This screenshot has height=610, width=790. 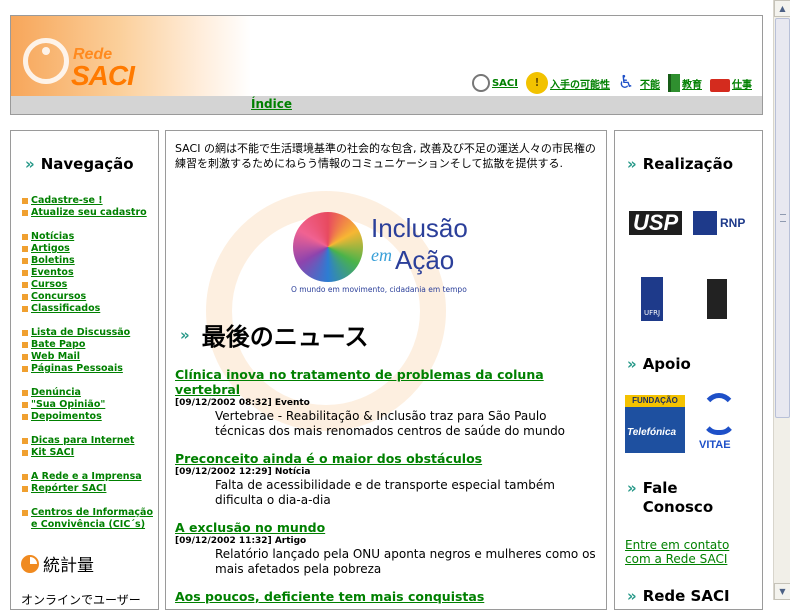 I want to click on usp-logo: USP, so click(x=656, y=223).